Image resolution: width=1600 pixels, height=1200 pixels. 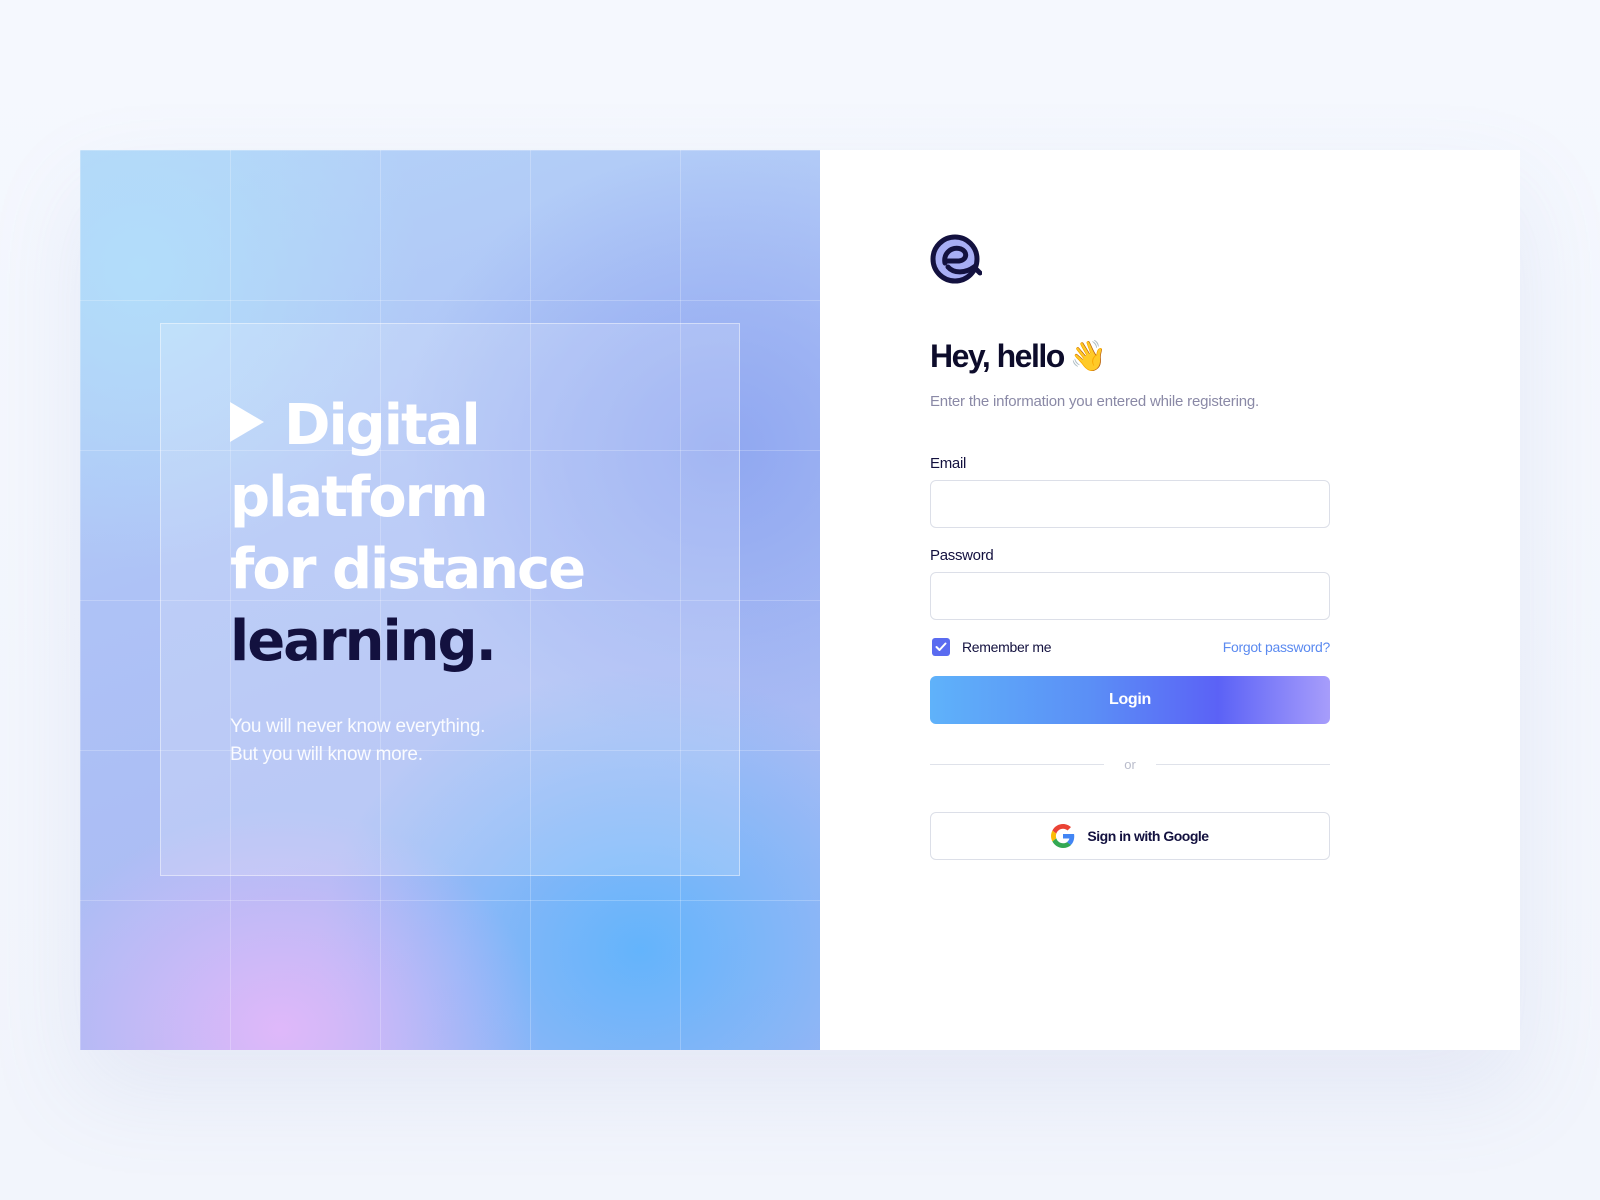 I want to click on checkbox-checked-icon, so click(x=941, y=647).